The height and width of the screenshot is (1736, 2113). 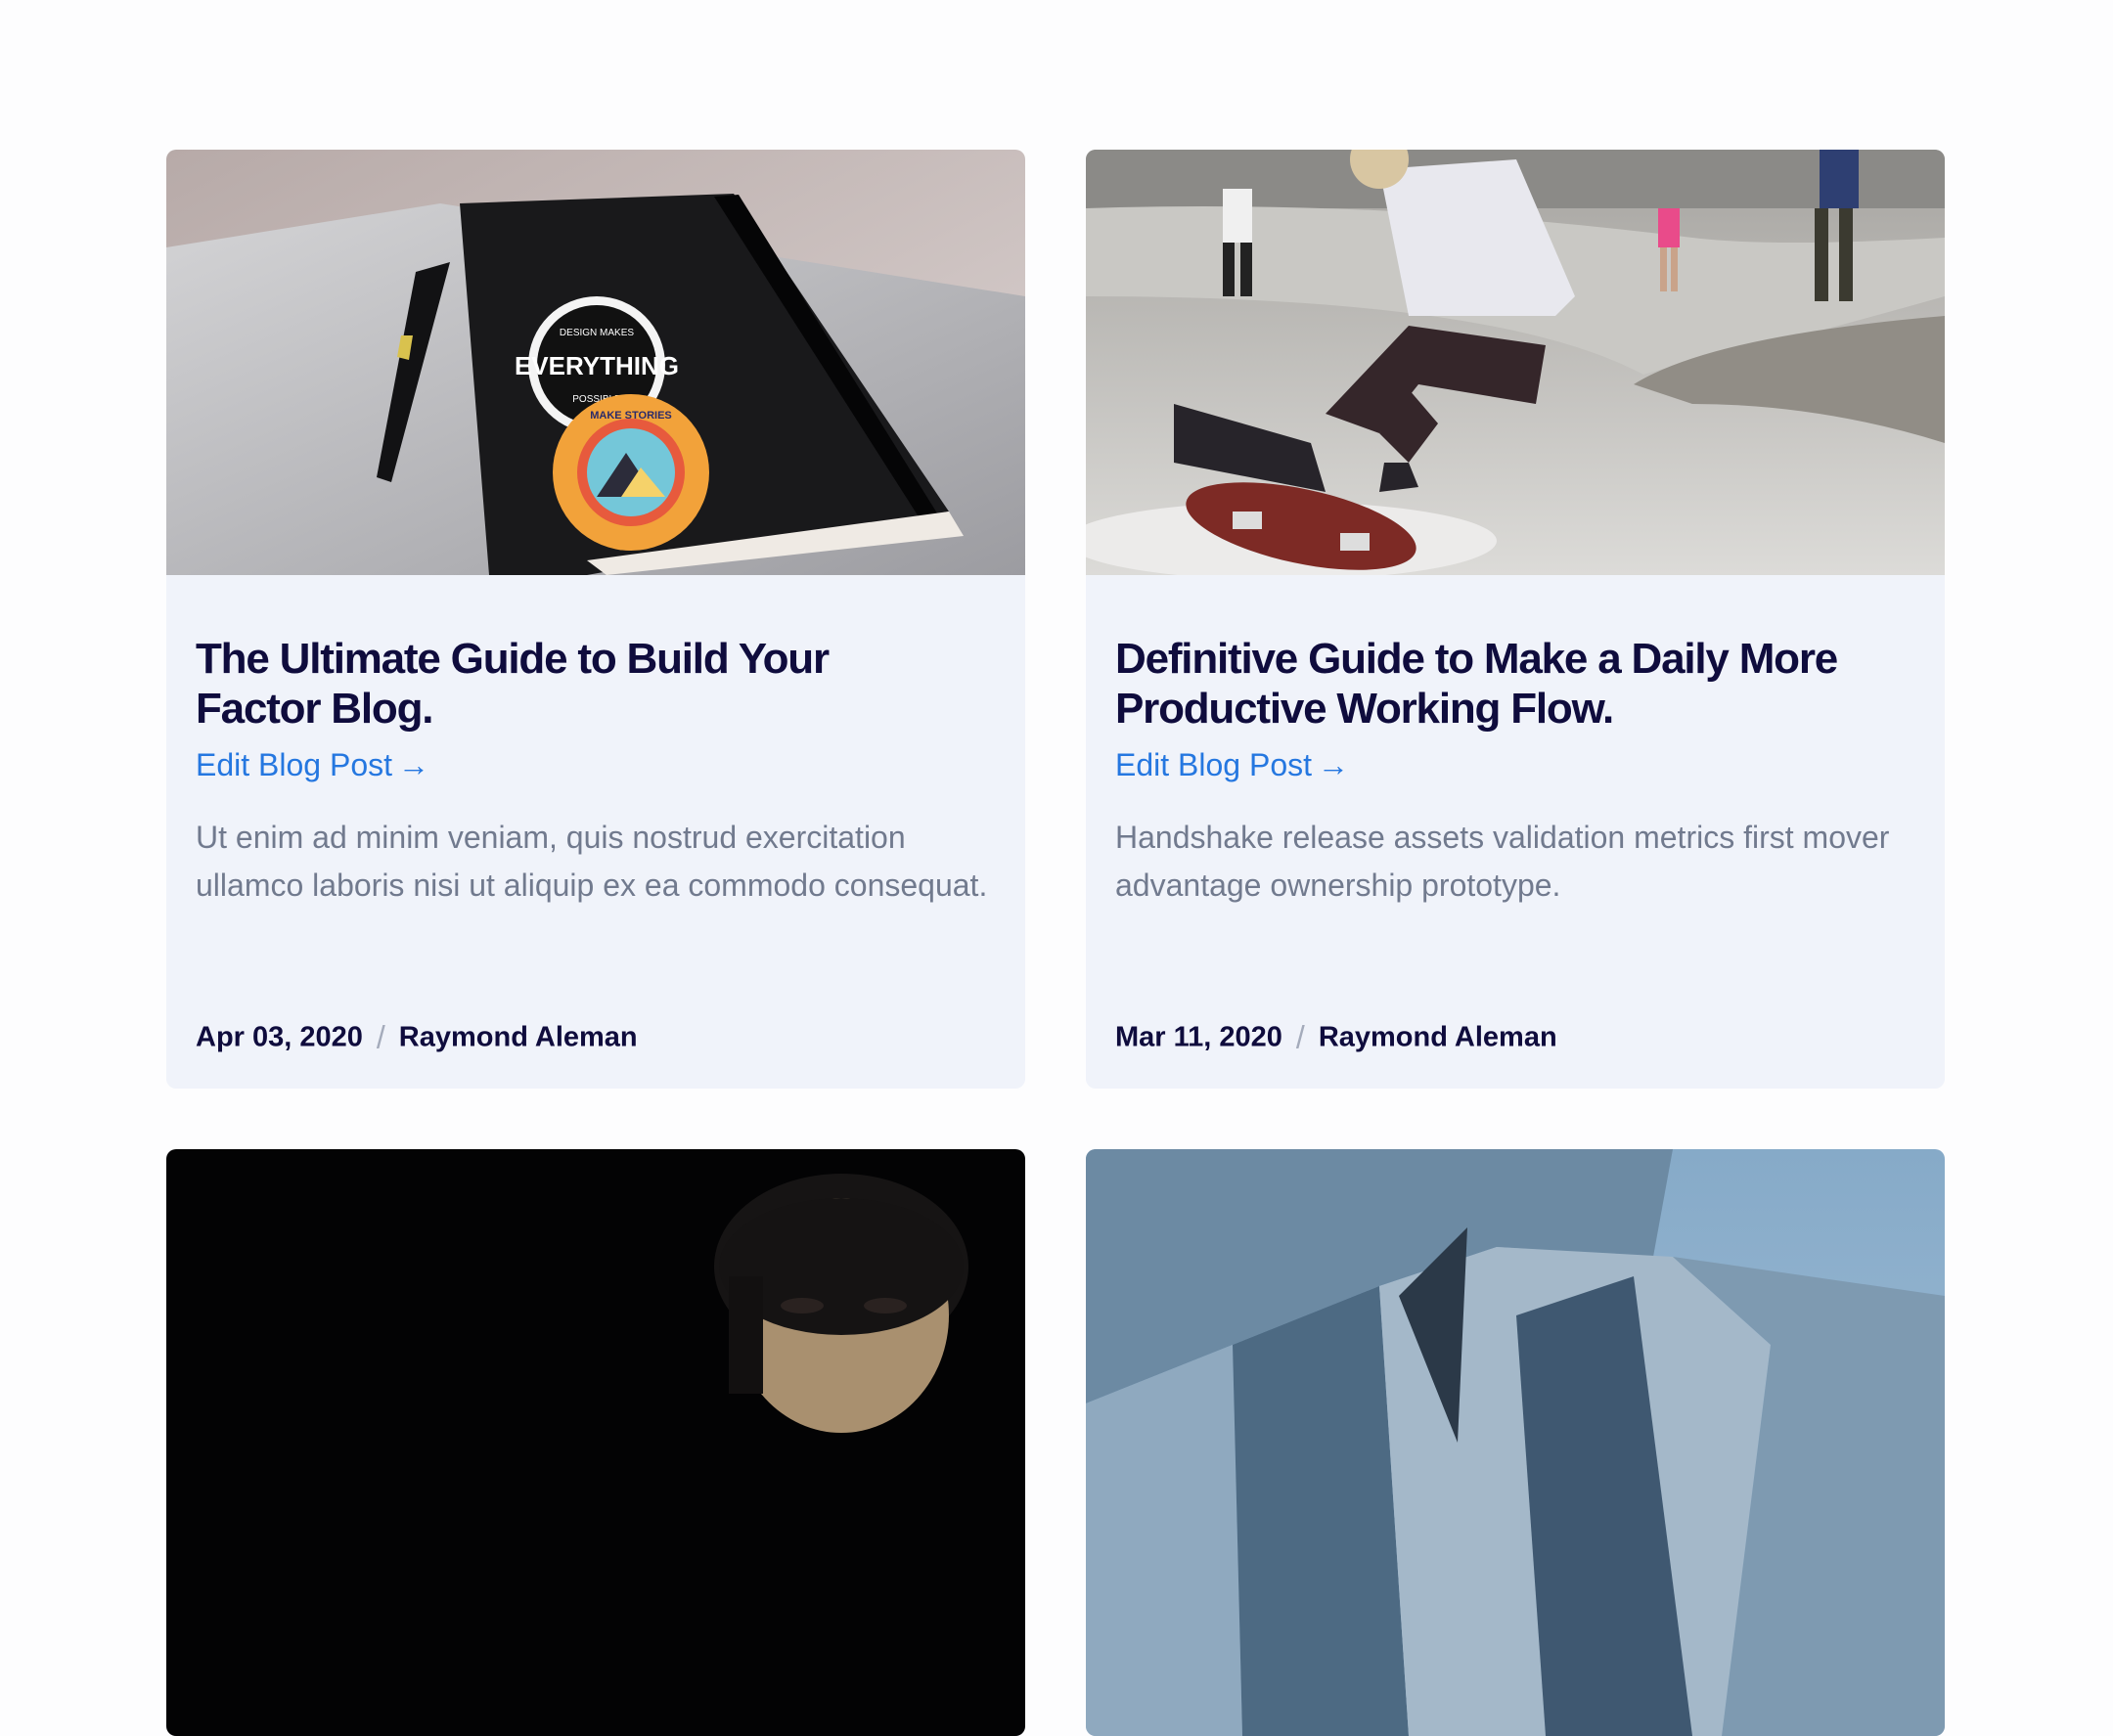 What do you see at coordinates (315, 709) in the screenshot?
I see `post-title-line: Factor Blog.` at bounding box center [315, 709].